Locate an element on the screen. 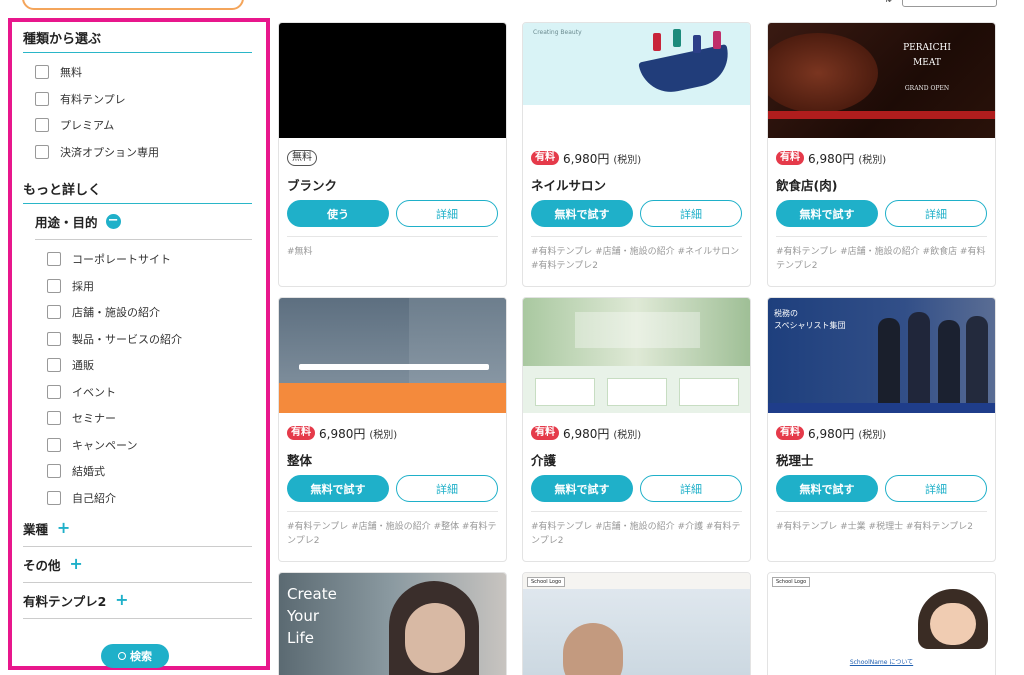 The width and height of the screenshot is (1024, 675). thumb-caption-box is located at coordinates (637, 330).